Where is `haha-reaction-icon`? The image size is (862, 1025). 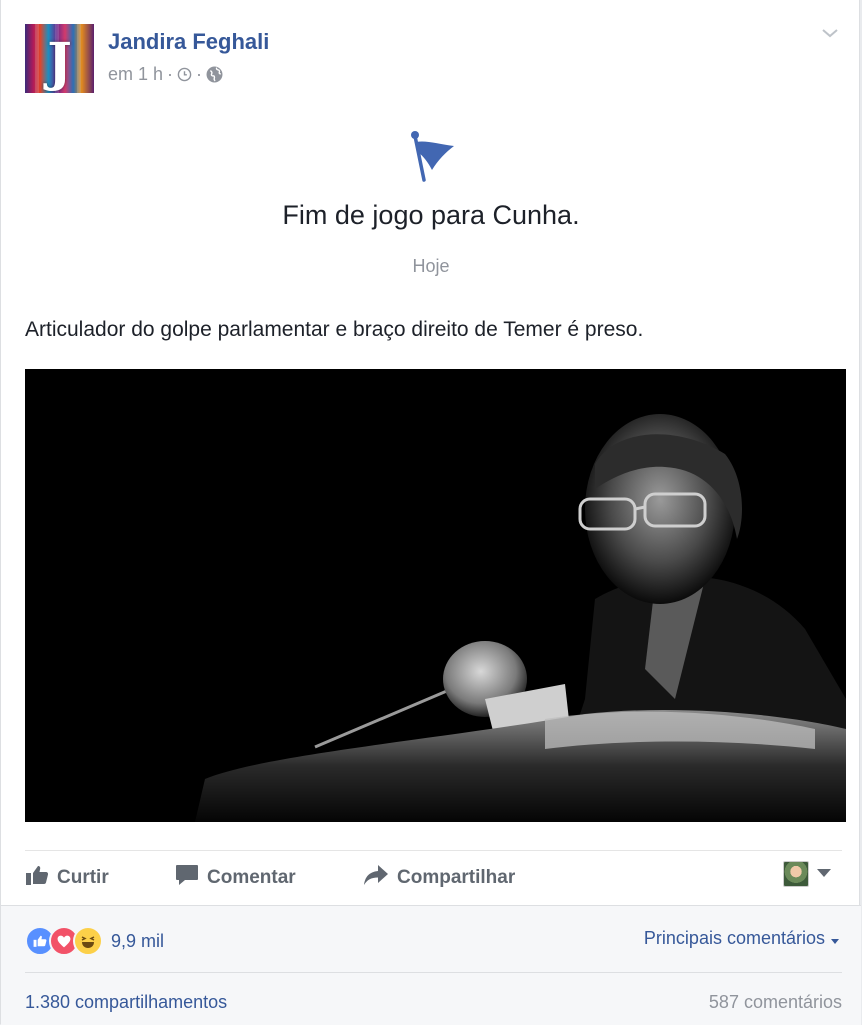
haha-reaction-icon is located at coordinates (88, 941).